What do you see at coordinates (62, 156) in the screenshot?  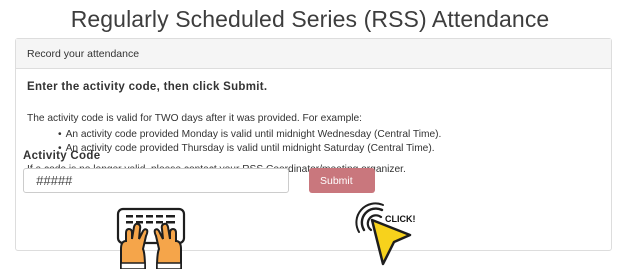 I see `activity-code-label: Activity Code` at bounding box center [62, 156].